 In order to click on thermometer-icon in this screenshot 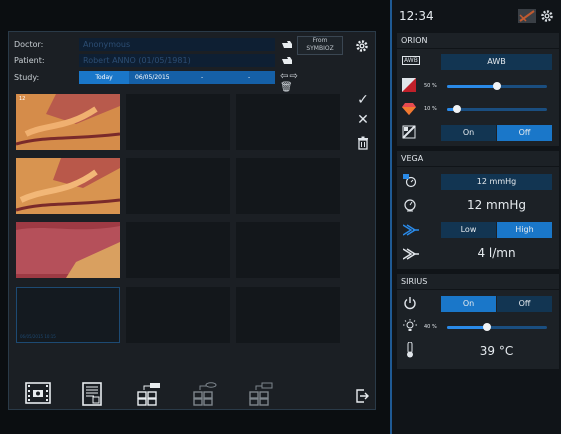, I will do `click(410, 350)`.